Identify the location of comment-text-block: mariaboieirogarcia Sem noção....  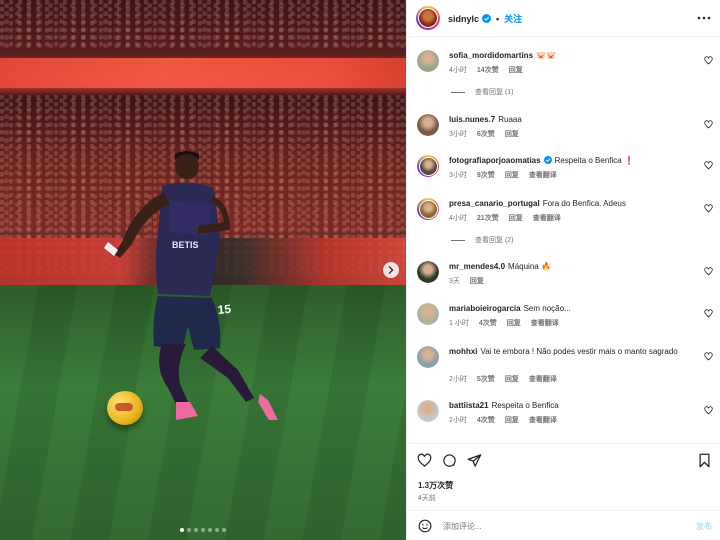
(574, 309).